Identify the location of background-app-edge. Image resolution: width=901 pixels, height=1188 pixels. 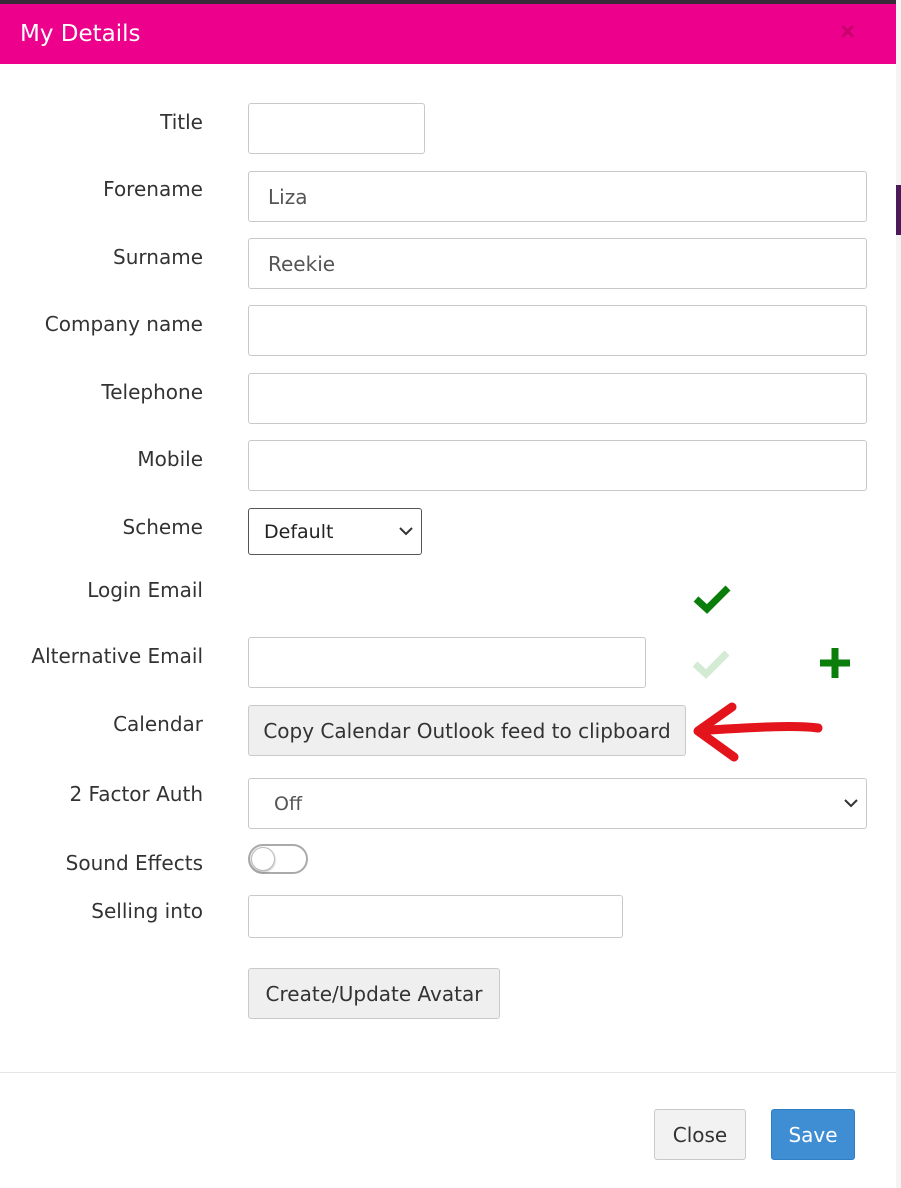
(898, 594).